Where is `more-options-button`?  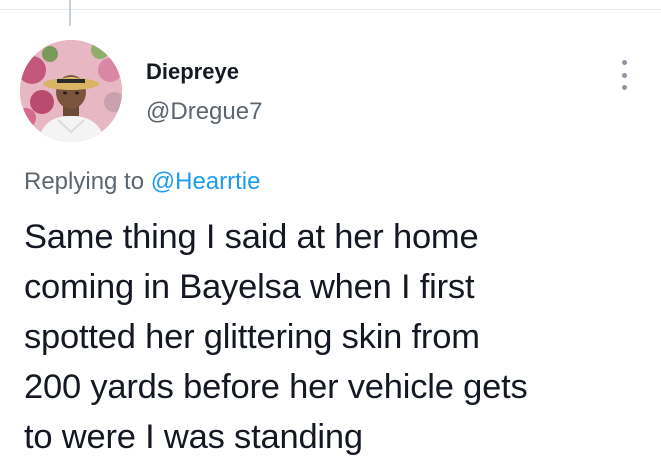 more-options-button is located at coordinates (624, 75).